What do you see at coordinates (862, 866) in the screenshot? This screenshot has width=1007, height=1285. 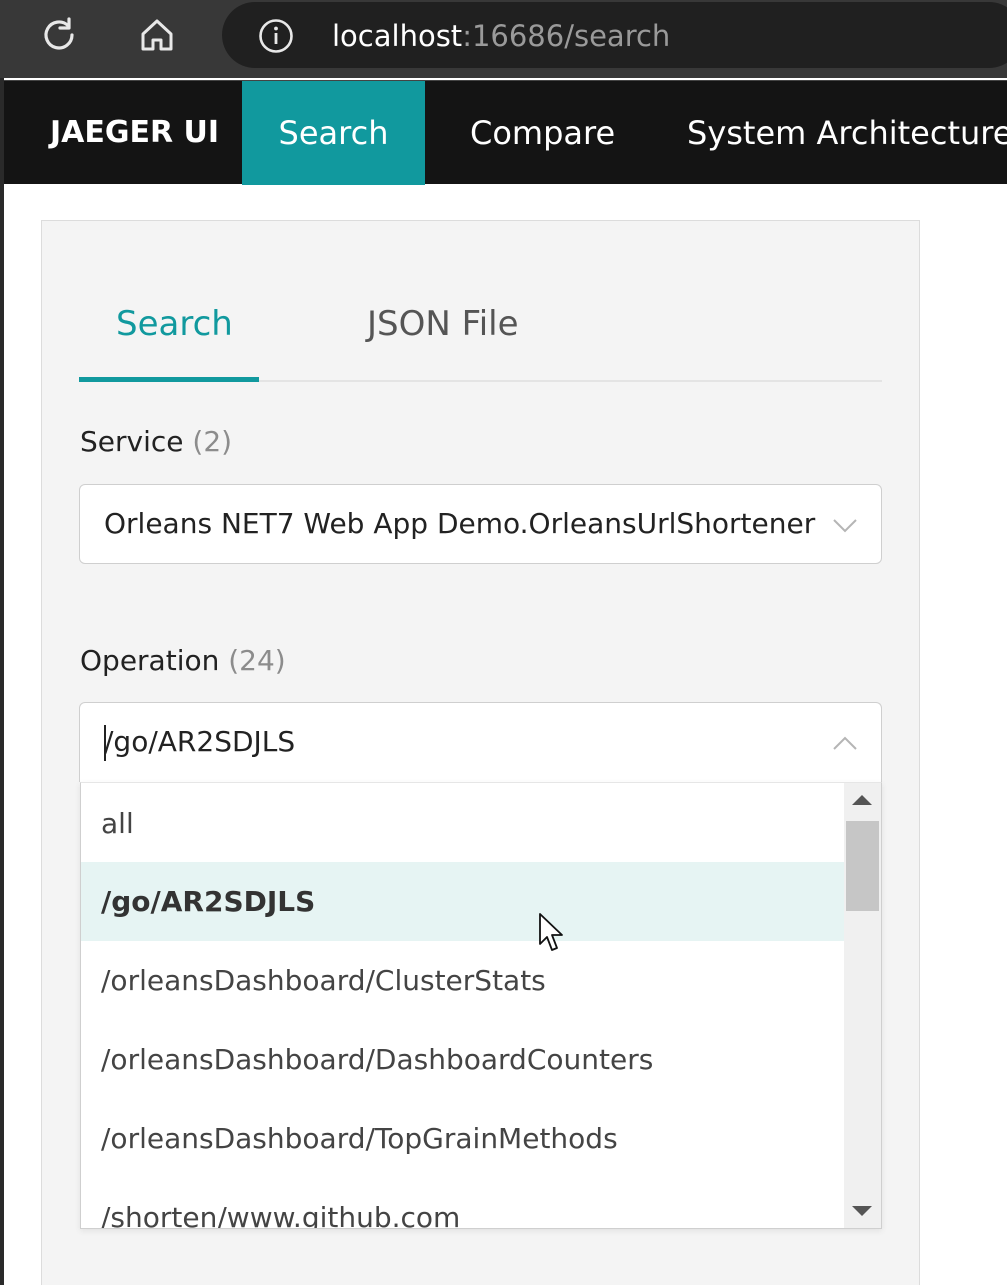 I see `scrollbar-thumb` at bounding box center [862, 866].